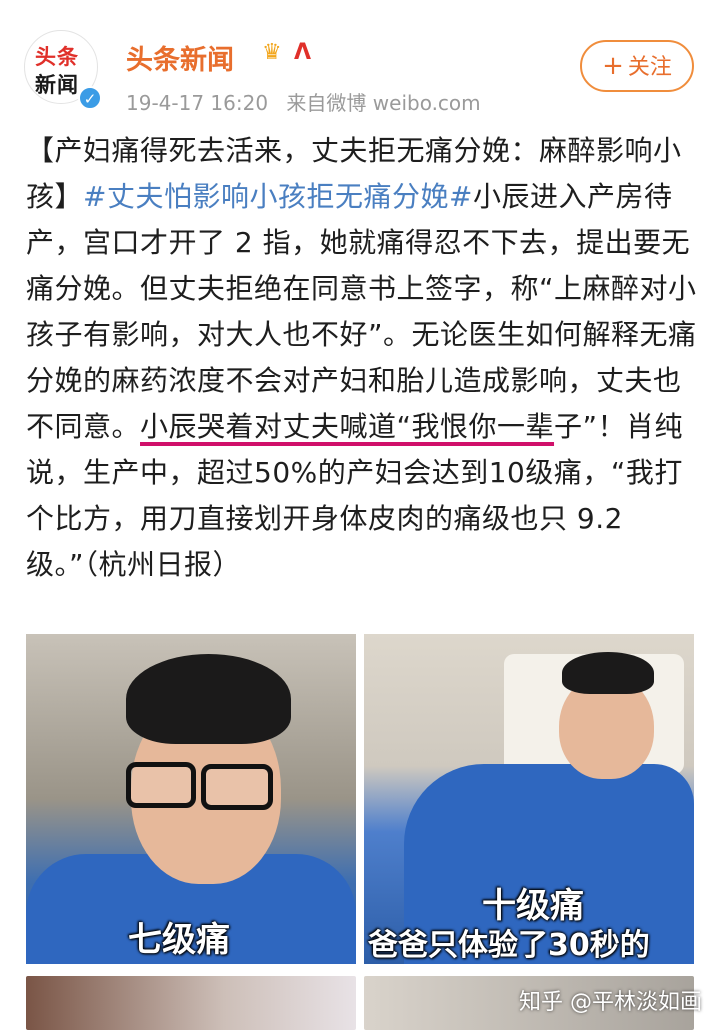  What do you see at coordinates (191, 1003) in the screenshot?
I see `image-thumb-left` at bounding box center [191, 1003].